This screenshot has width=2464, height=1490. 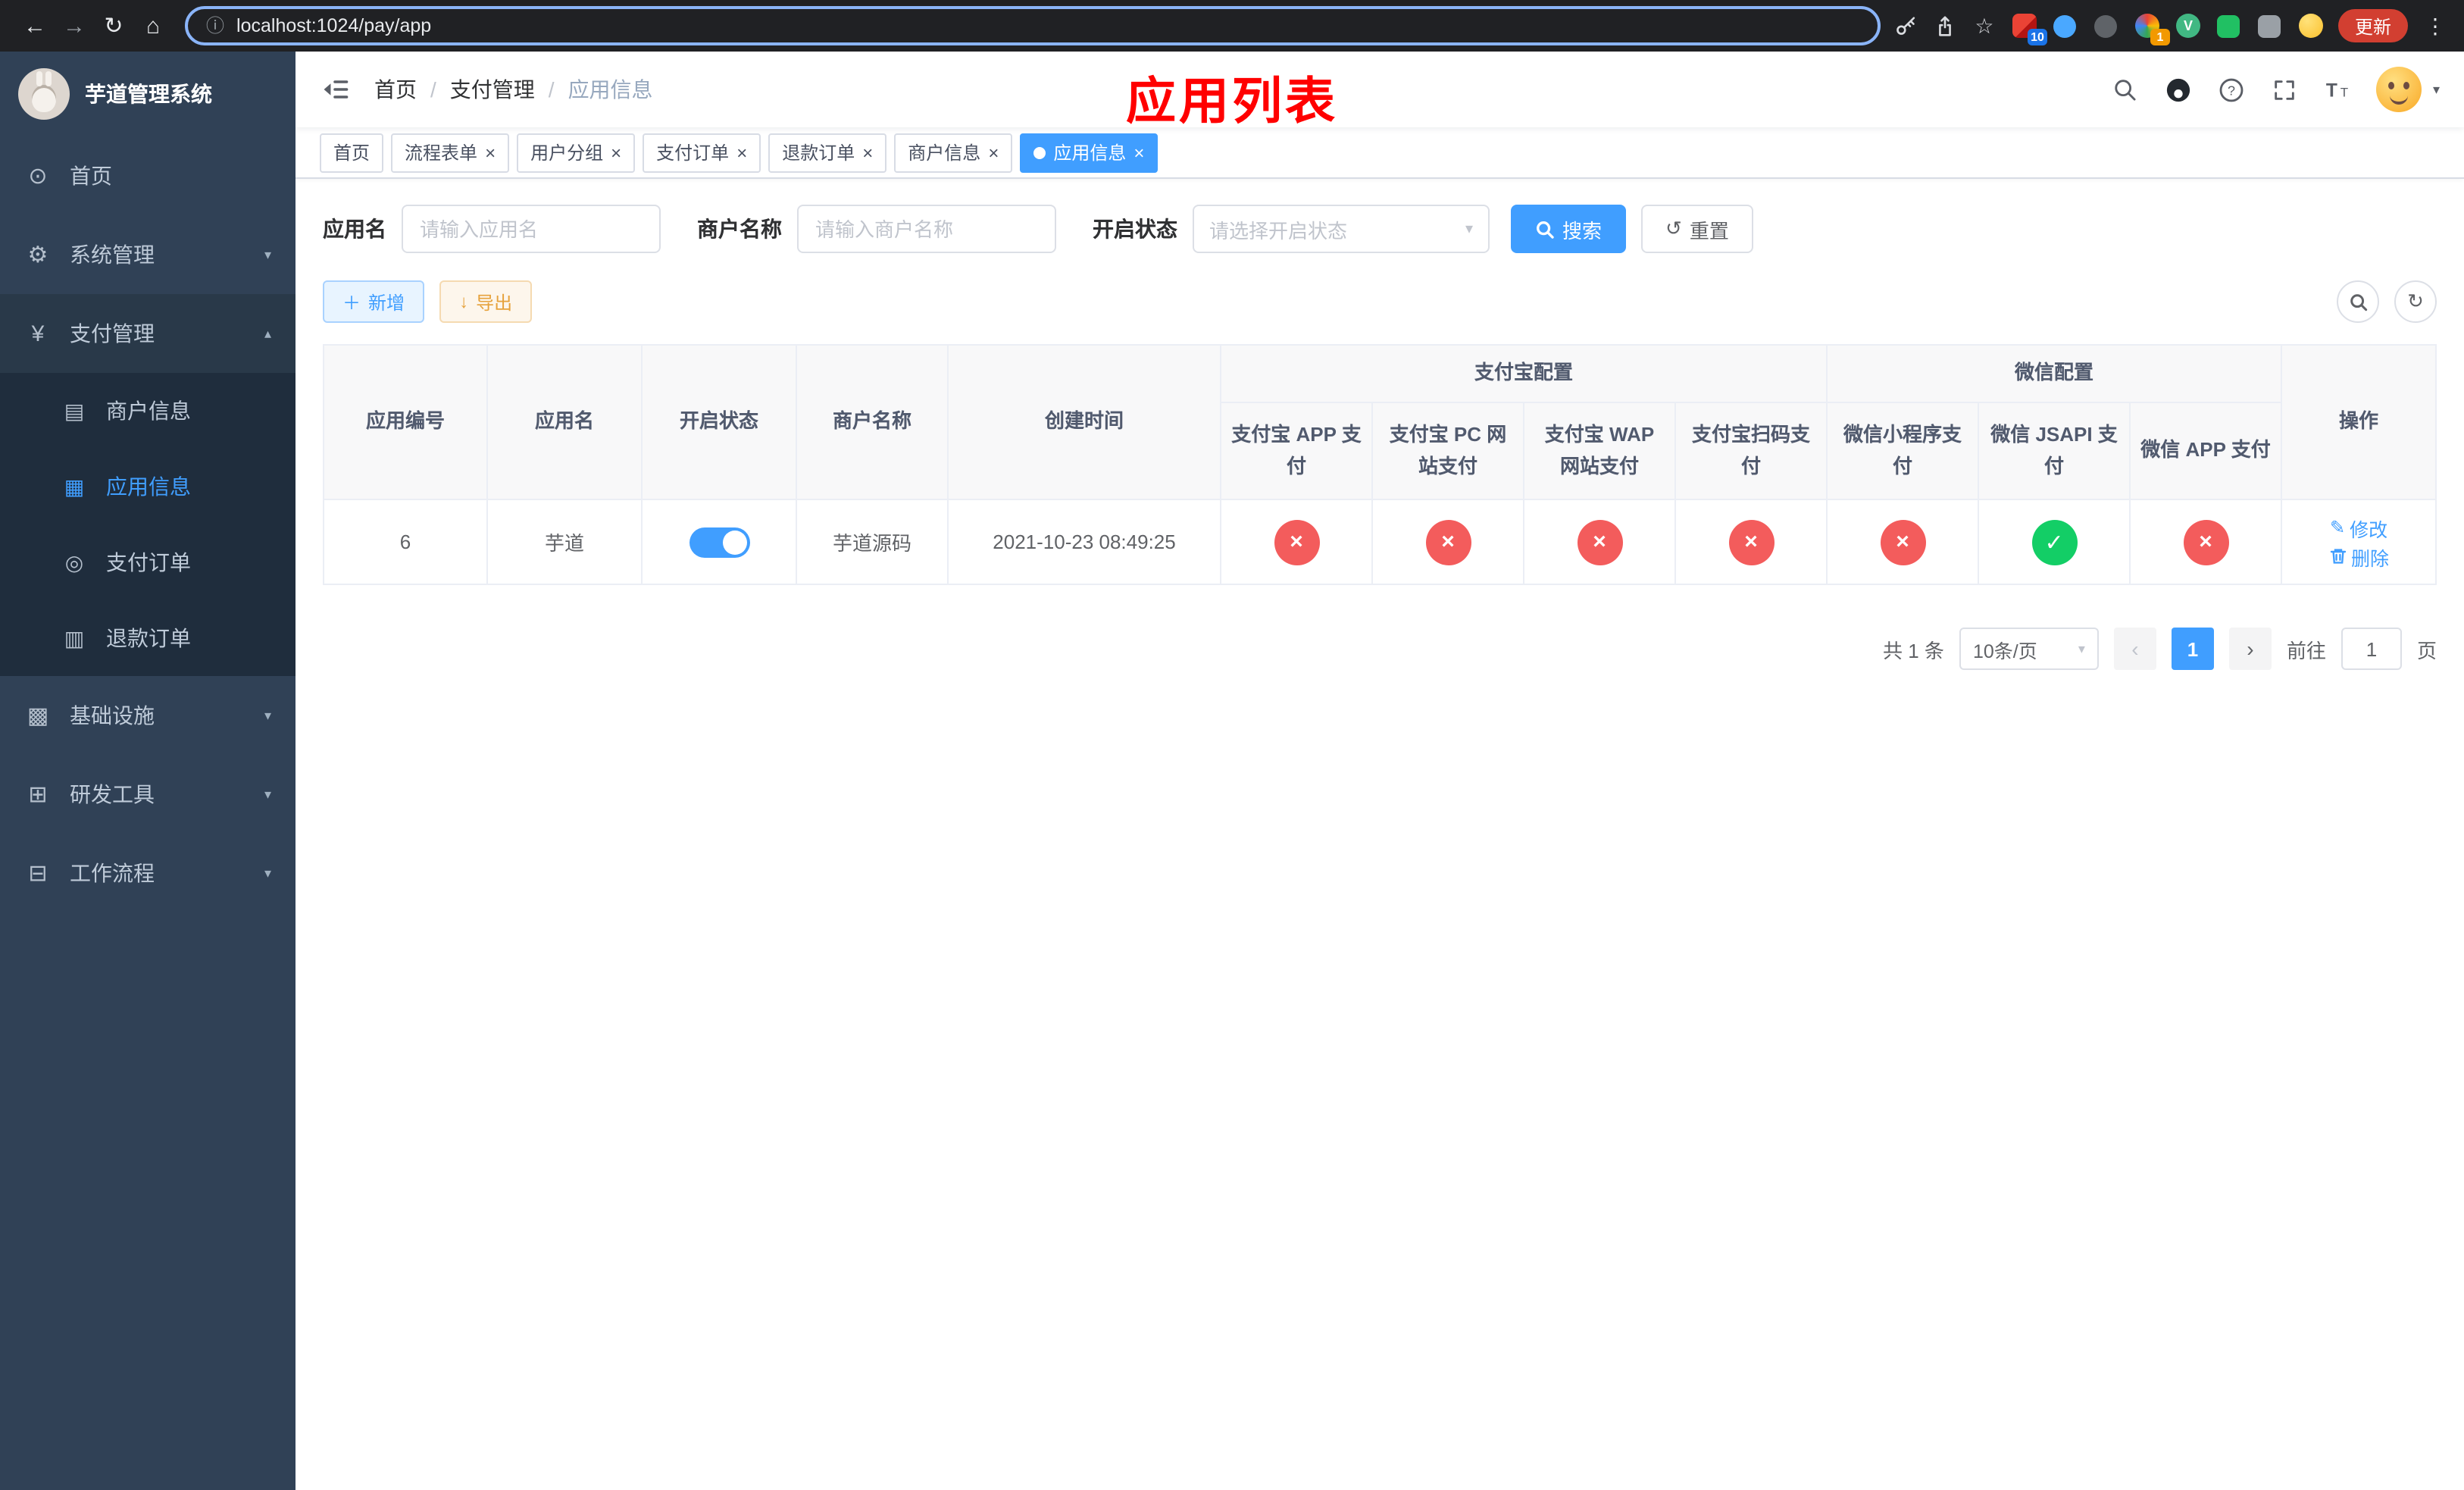 What do you see at coordinates (1569, 229) in the screenshot?
I see `search-button: 搜索` at bounding box center [1569, 229].